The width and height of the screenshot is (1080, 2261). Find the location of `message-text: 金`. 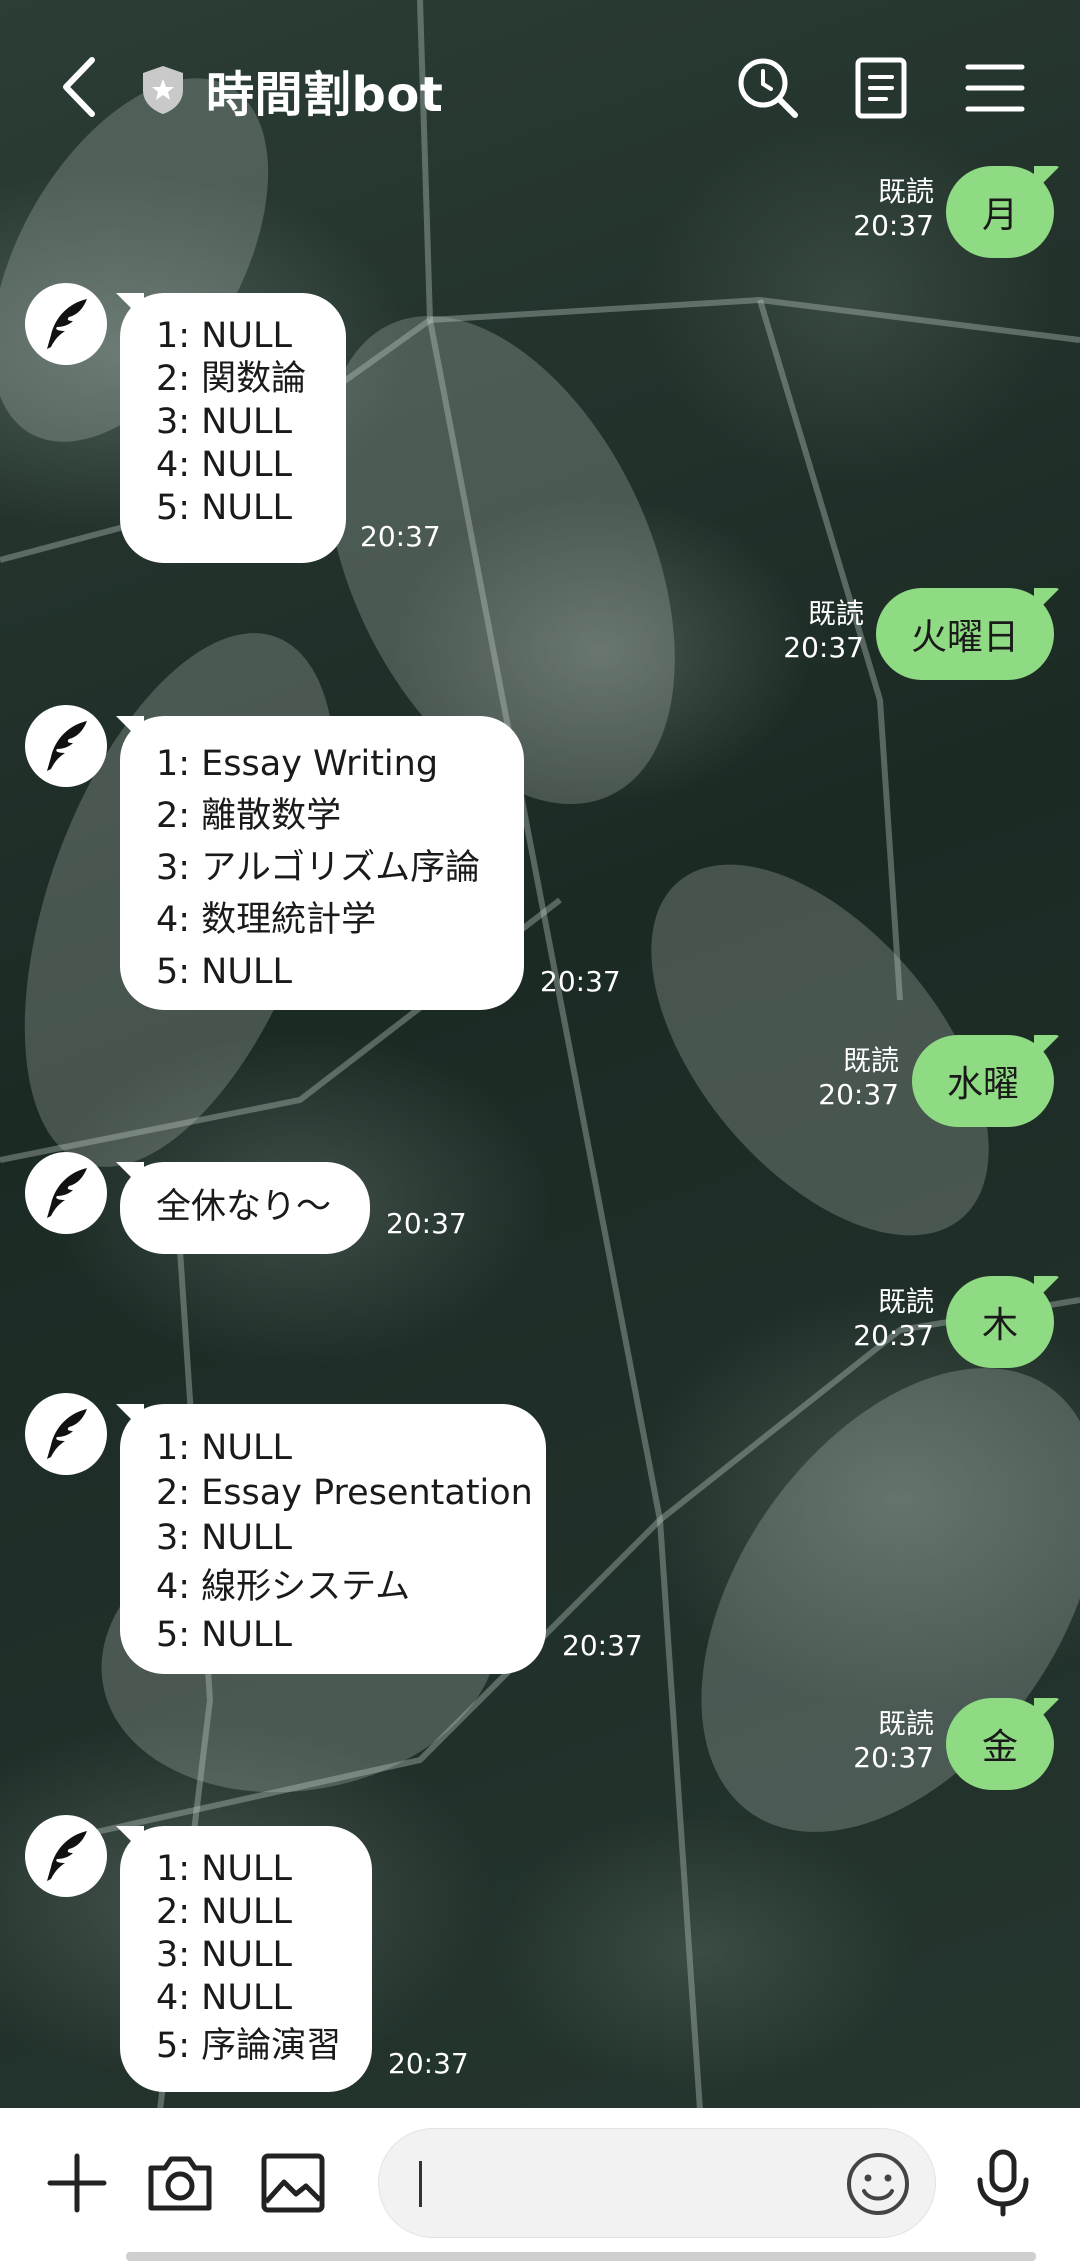

message-text: 金 is located at coordinates (999, 1747).